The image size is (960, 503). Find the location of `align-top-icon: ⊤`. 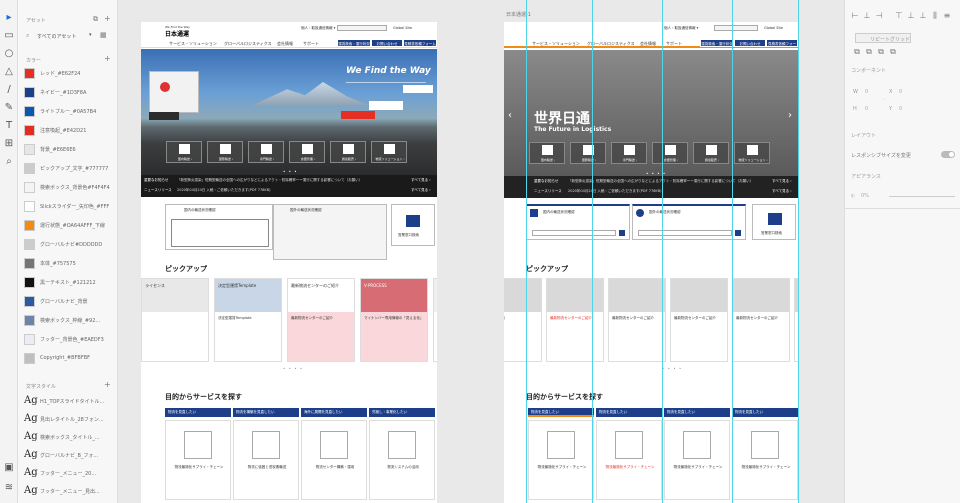

align-top-icon: ⊤ is located at coordinates (899, 16).